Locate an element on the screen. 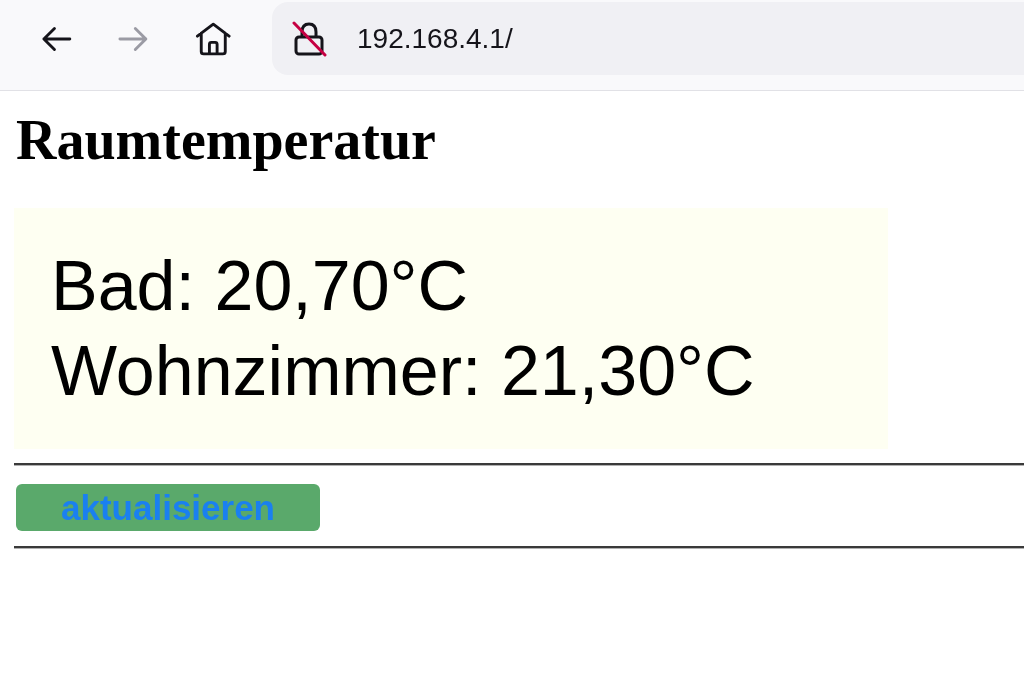 The height and width of the screenshot is (673, 1024). temperature-reading: Wohnzimmer: 21,30°C is located at coordinates (403, 371).